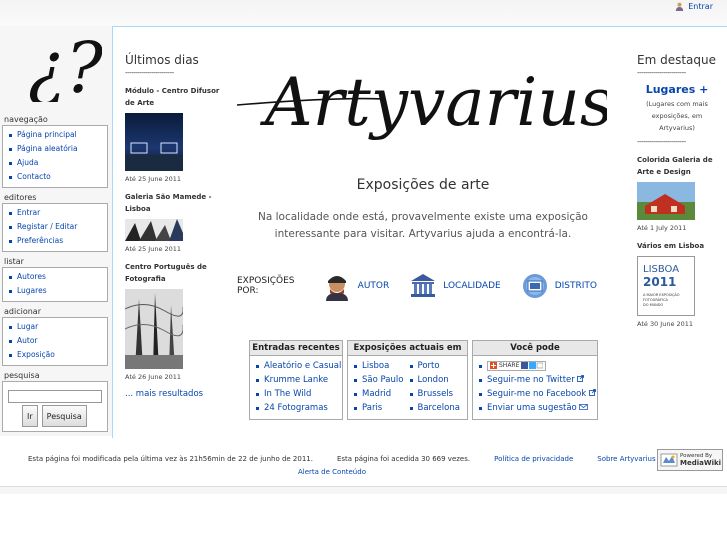  I want to click on recent-entry-link: Aleatório e Casual, so click(297, 366).